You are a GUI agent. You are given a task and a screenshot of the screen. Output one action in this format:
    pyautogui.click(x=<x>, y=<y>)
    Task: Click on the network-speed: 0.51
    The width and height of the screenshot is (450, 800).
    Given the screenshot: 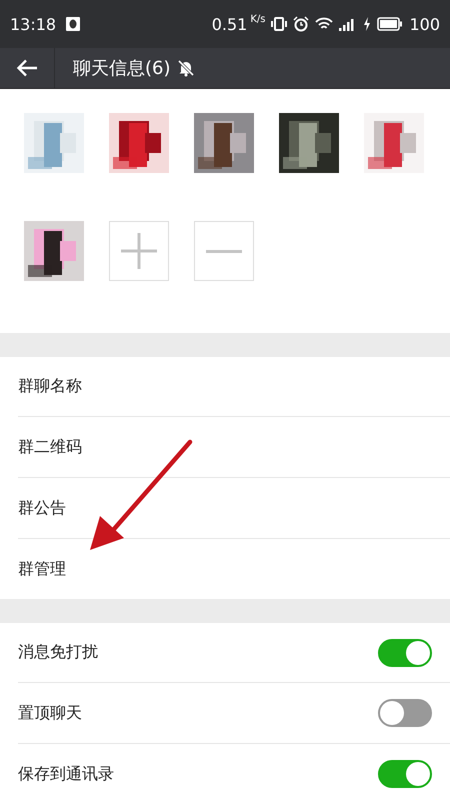 What is the action you would take?
    pyautogui.click(x=230, y=24)
    